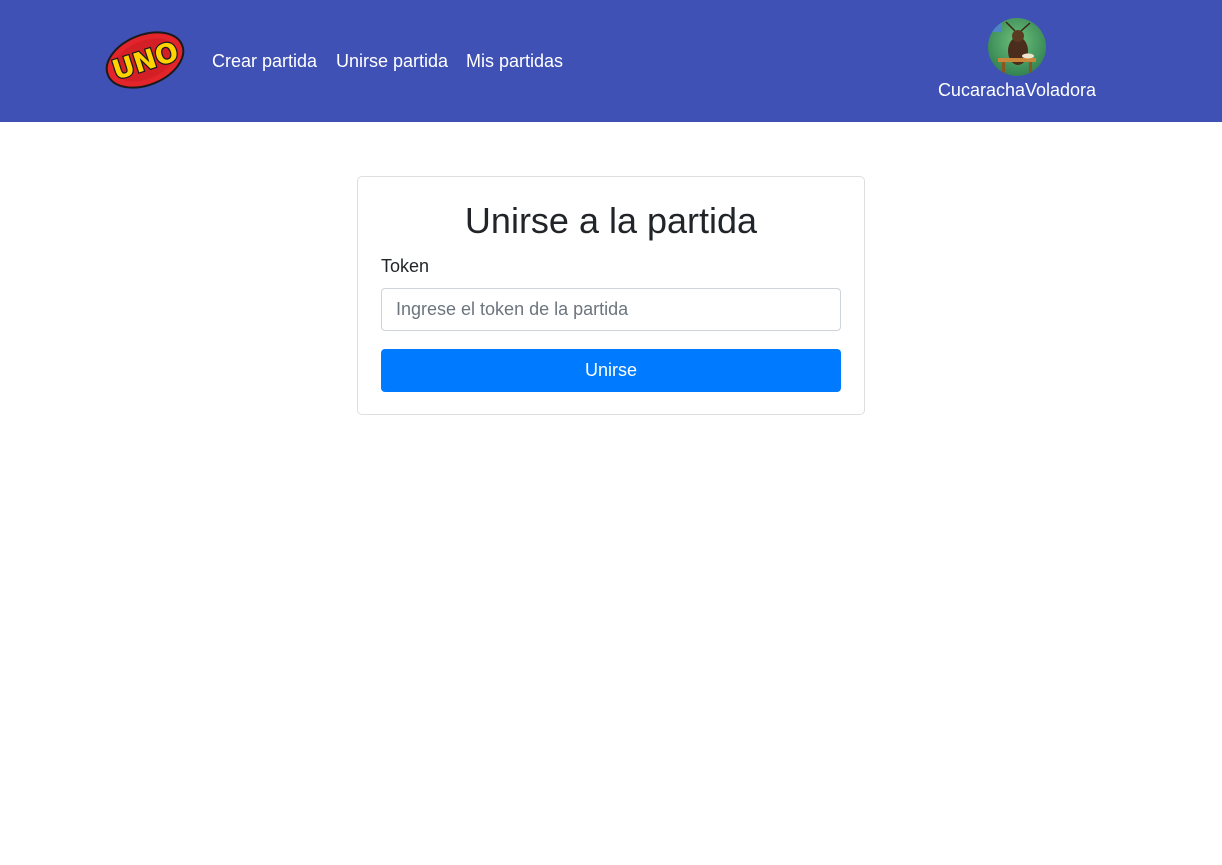 This screenshot has height=865, width=1222. What do you see at coordinates (611, 220) in the screenshot?
I see `page-title: Unirse a la partida` at bounding box center [611, 220].